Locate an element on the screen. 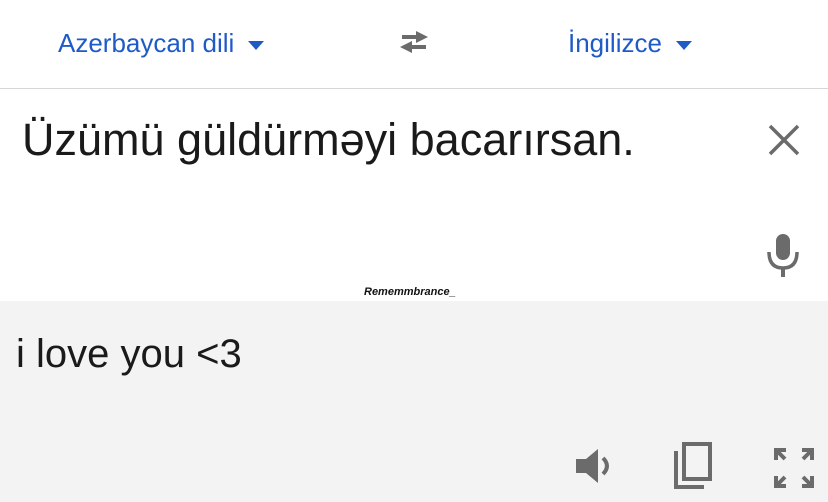  listen-button is located at coordinates (596, 466).